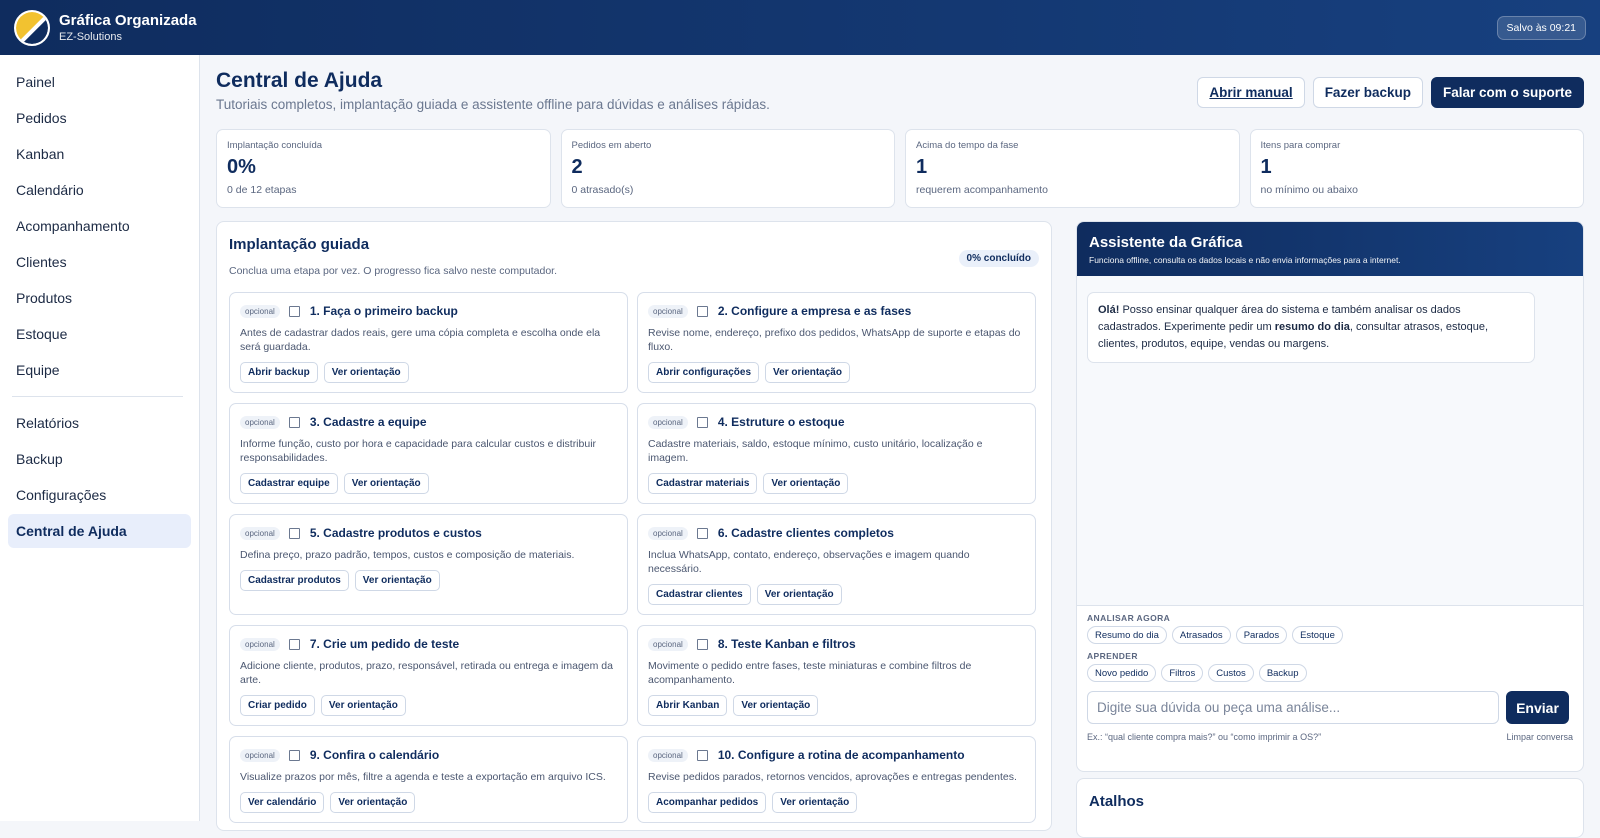  What do you see at coordinates (699, 594) in the screenshot?
I see `step-action-button: Cadastrar clientes` at bounding box center [699, 594].